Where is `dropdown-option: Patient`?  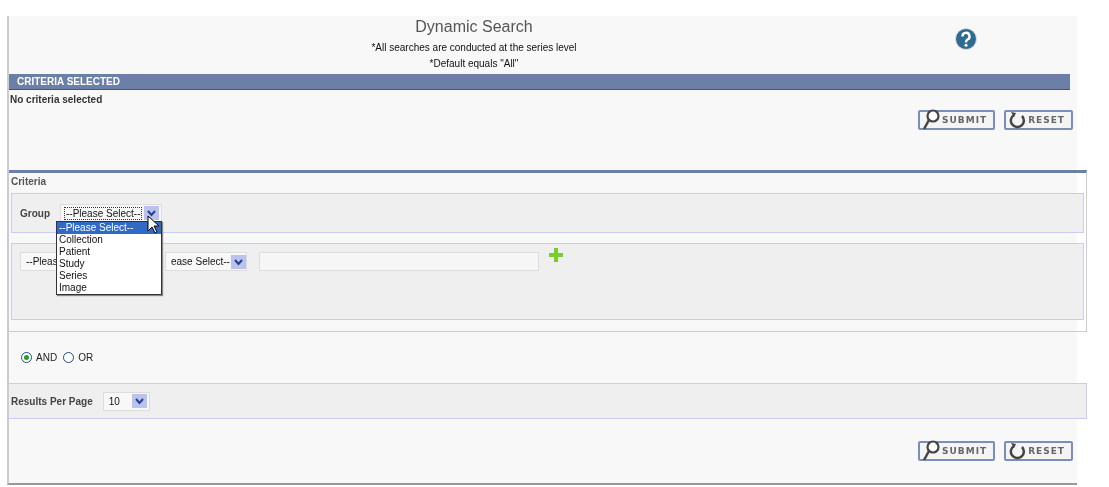 dropdown-option: Patient is located at coordinates (109, 252).